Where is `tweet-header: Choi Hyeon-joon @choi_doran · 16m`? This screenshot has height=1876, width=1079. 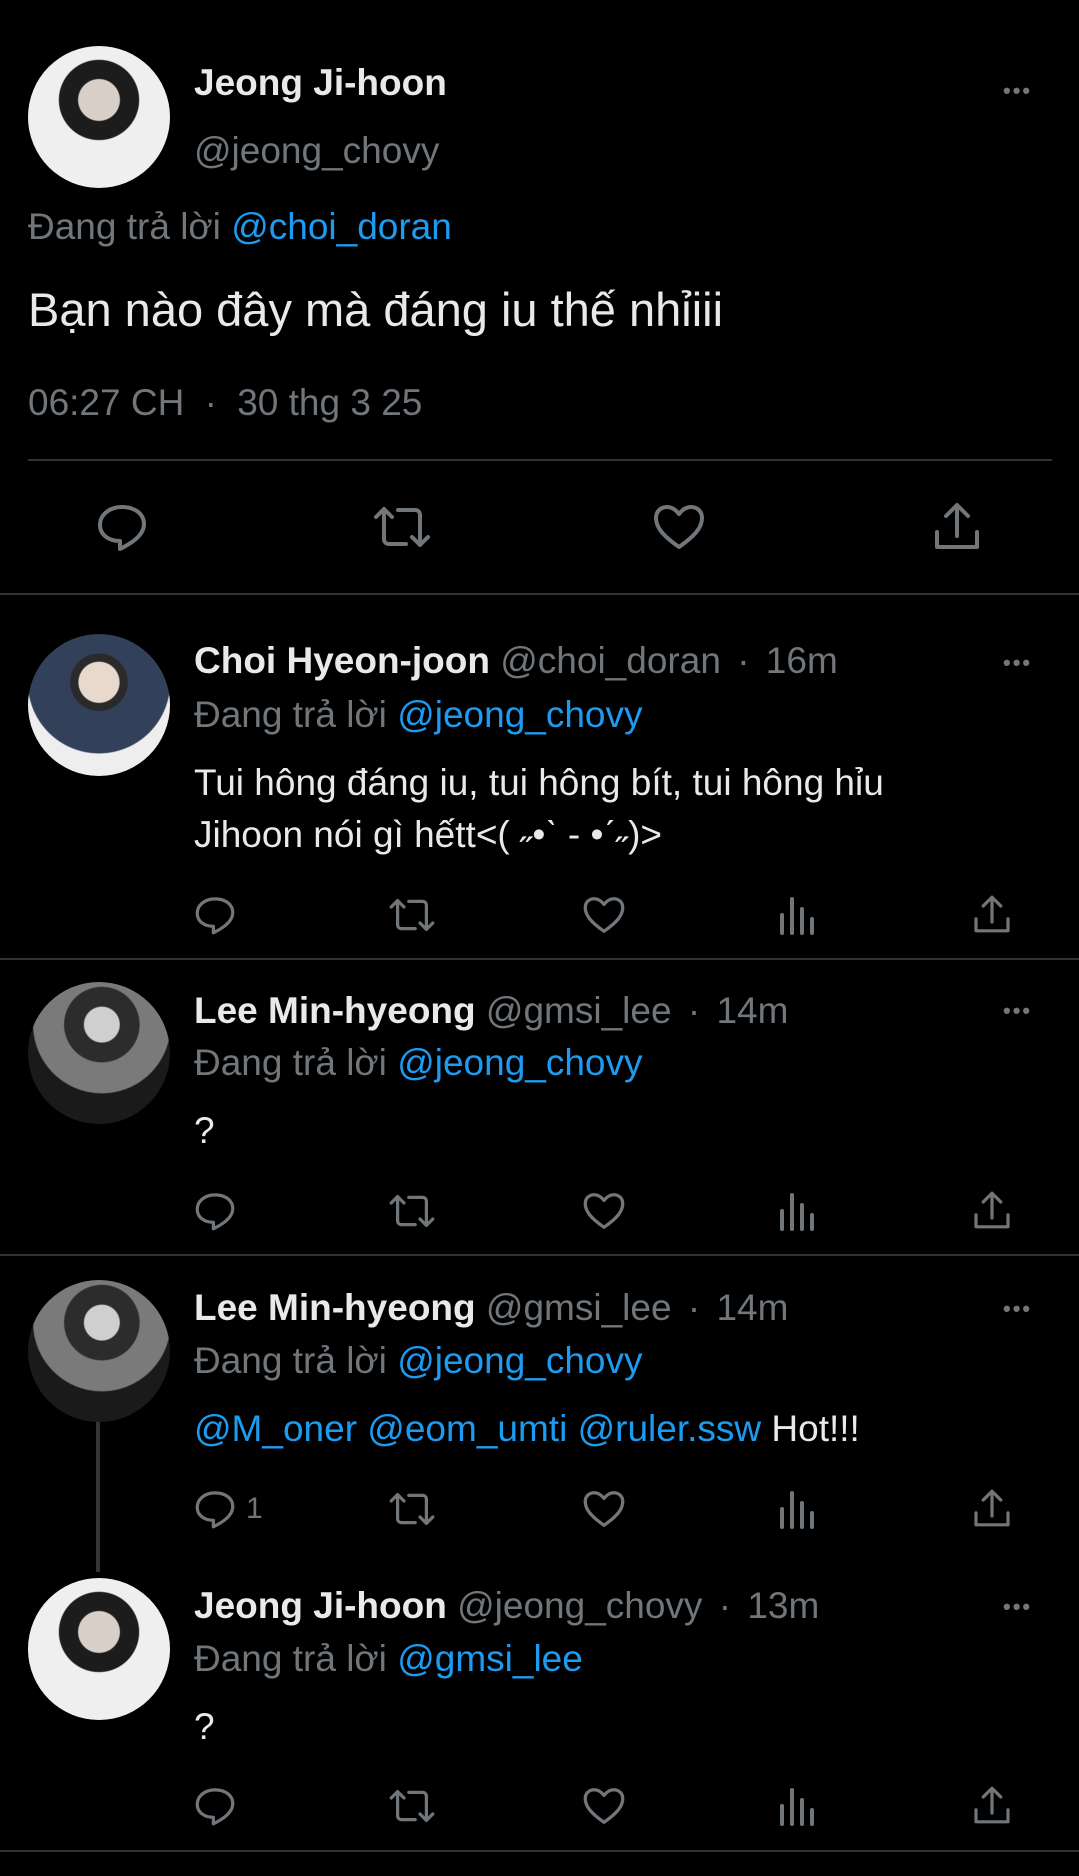
tweet-header: Choi Hyeon-joon @choi_doran · 16m is located at coordinates (516, 661).